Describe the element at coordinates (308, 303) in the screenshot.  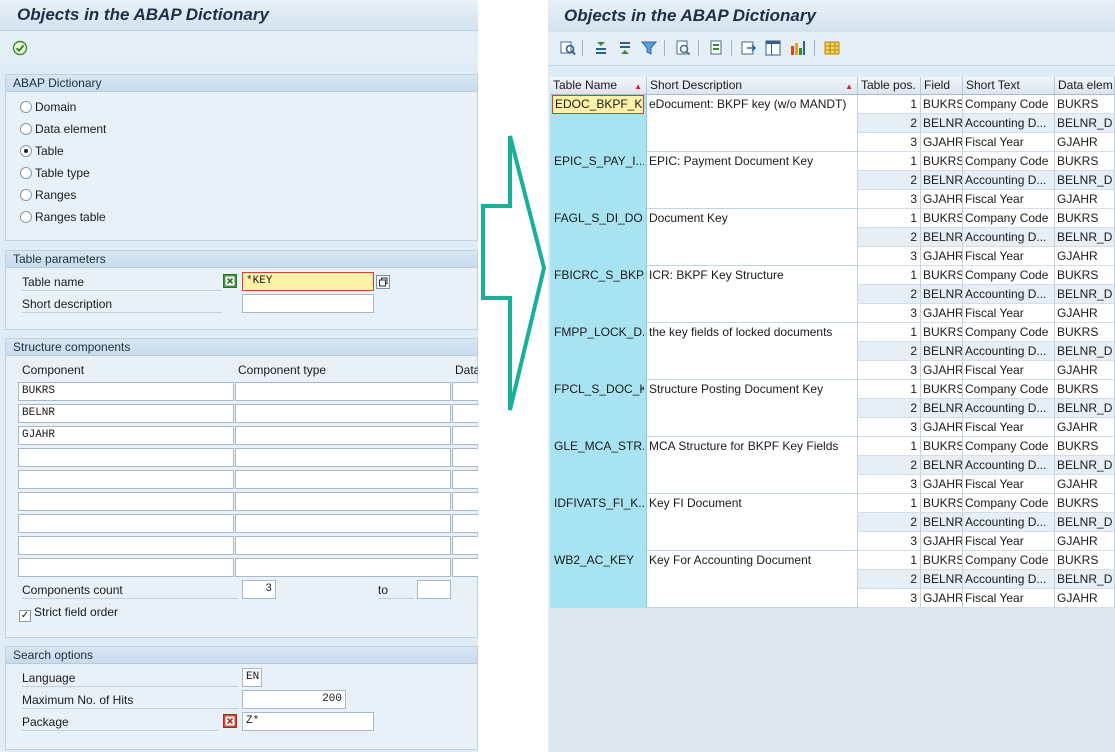
I see `short-description-input` at that location.